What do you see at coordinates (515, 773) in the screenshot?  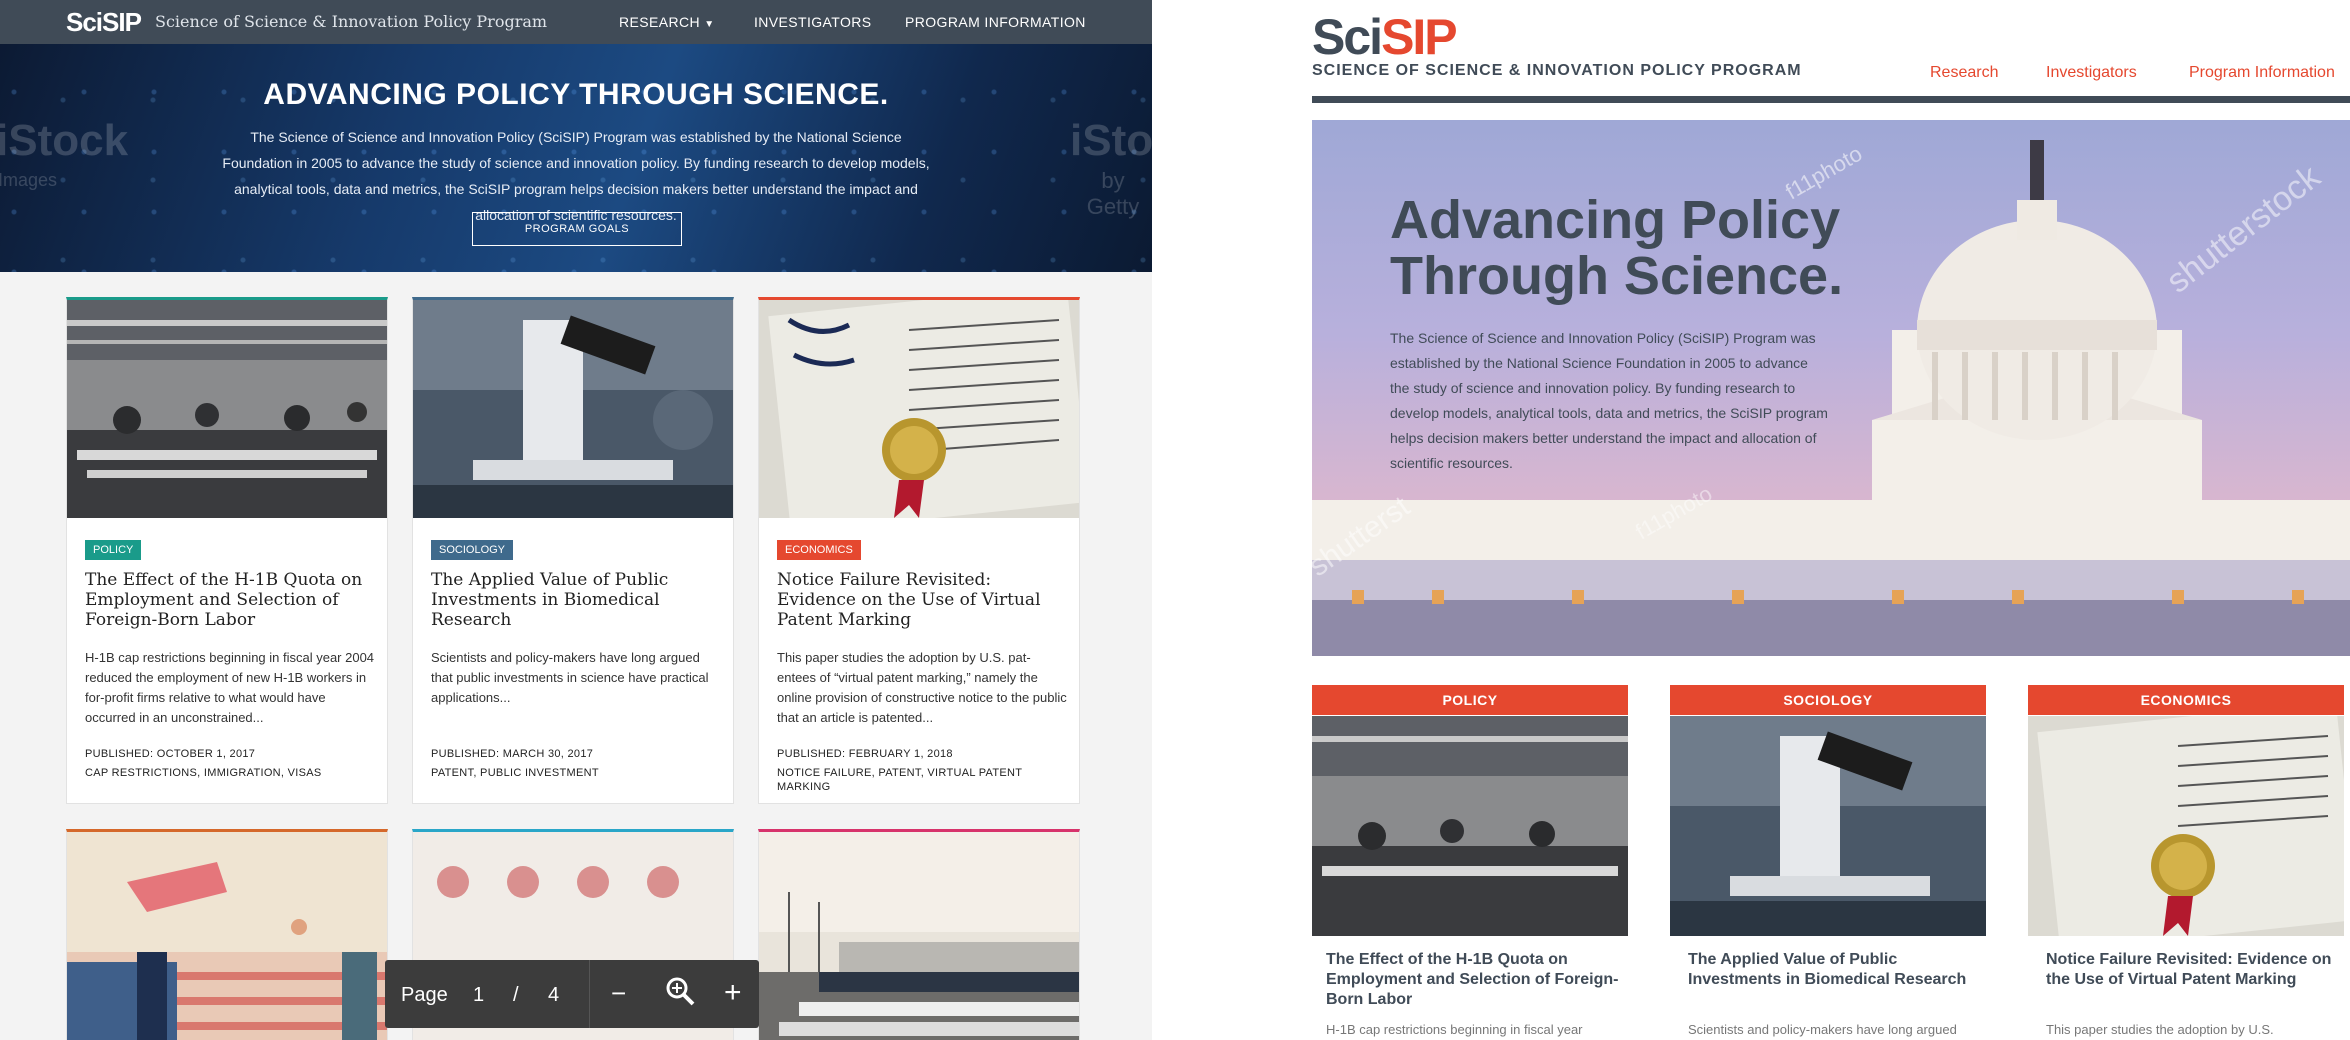 I see `article-keywords: PATENT, PUBLIC INVESTMENT` at bounding box center [515, 773].